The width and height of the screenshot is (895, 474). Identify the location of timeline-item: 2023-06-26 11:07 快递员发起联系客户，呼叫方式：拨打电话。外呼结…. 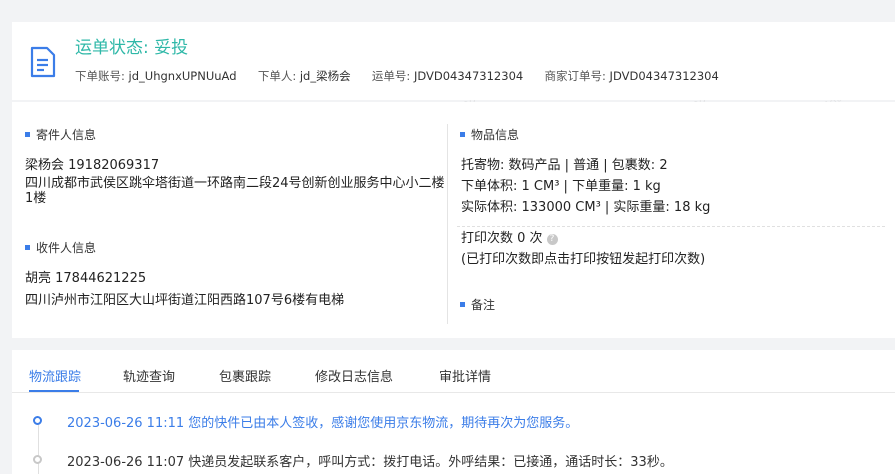
(370, 462).